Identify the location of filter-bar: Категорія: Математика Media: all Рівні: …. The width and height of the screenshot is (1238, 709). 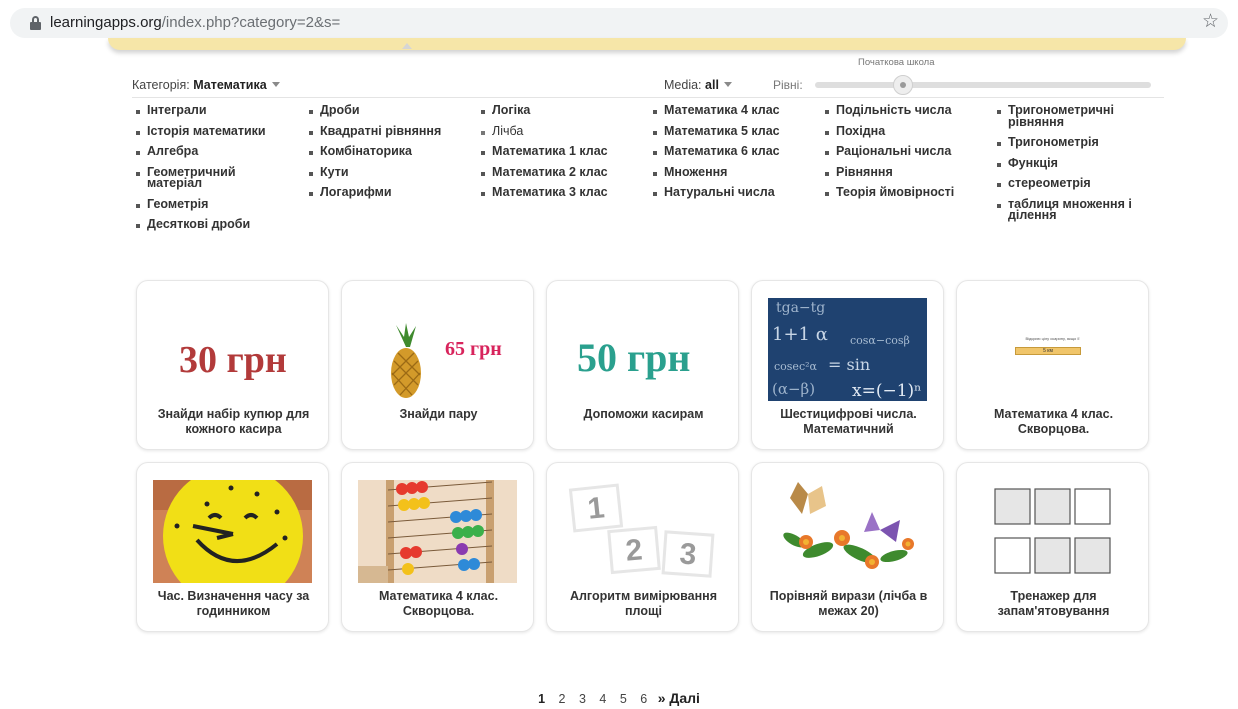
(648, 77).